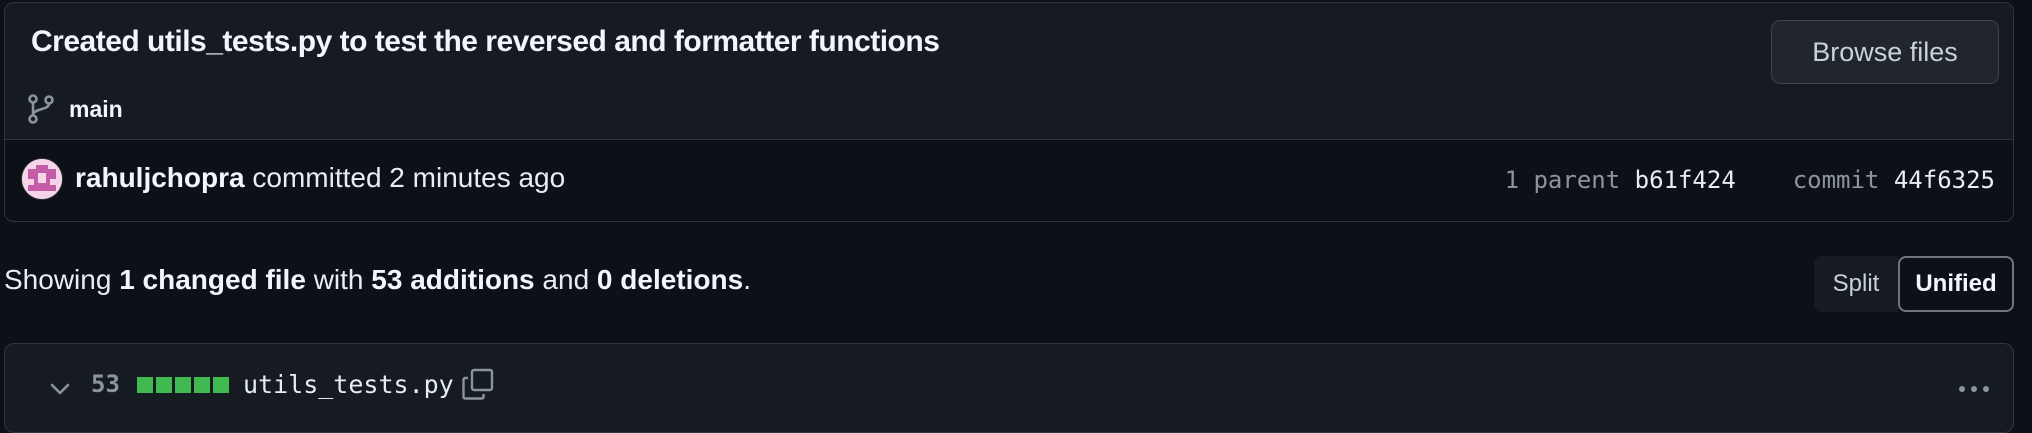 Image resolution: width=2032 pixels, height=433 pixels. I want to click on unified-view-button: Unified, so click(1956, 284).